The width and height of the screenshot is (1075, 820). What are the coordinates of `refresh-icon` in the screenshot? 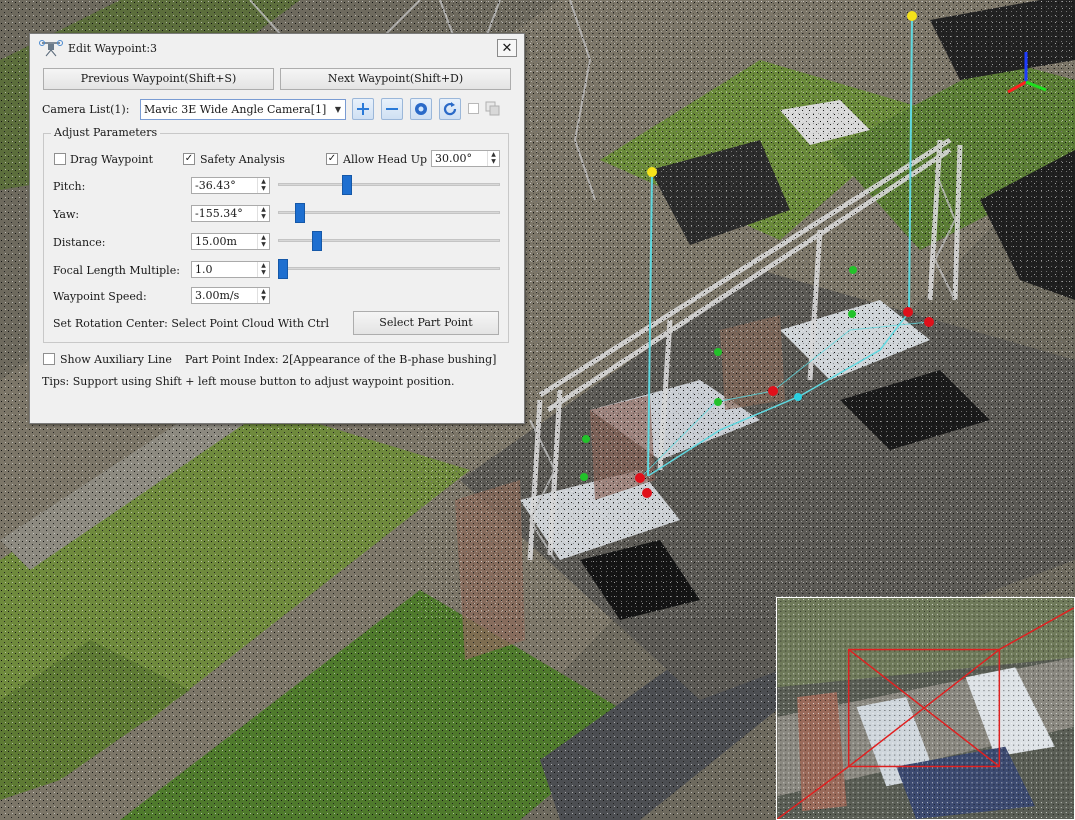 It's located at (450, 109).